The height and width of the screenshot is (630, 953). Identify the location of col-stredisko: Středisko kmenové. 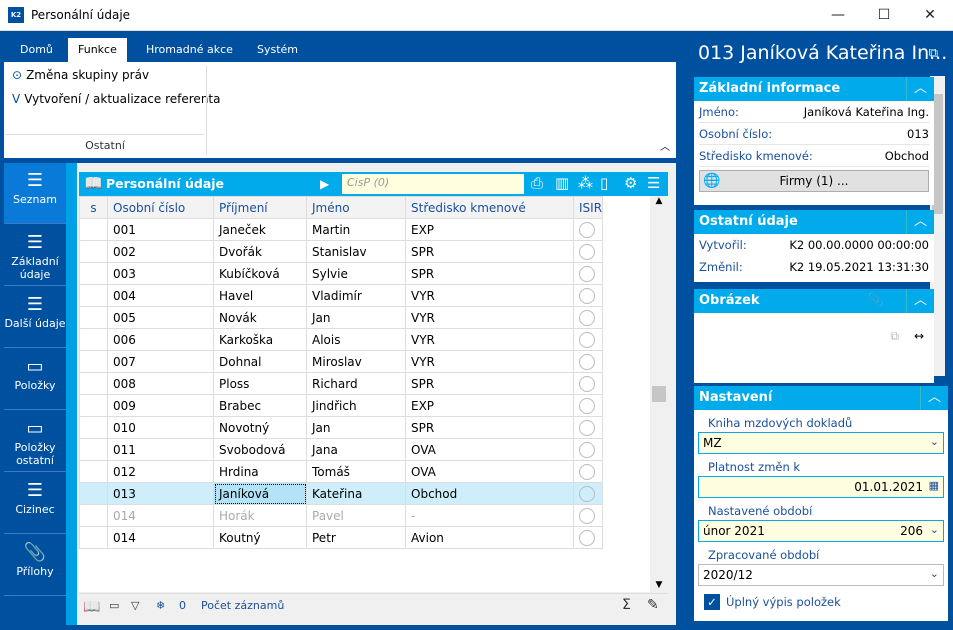
(489, 207).